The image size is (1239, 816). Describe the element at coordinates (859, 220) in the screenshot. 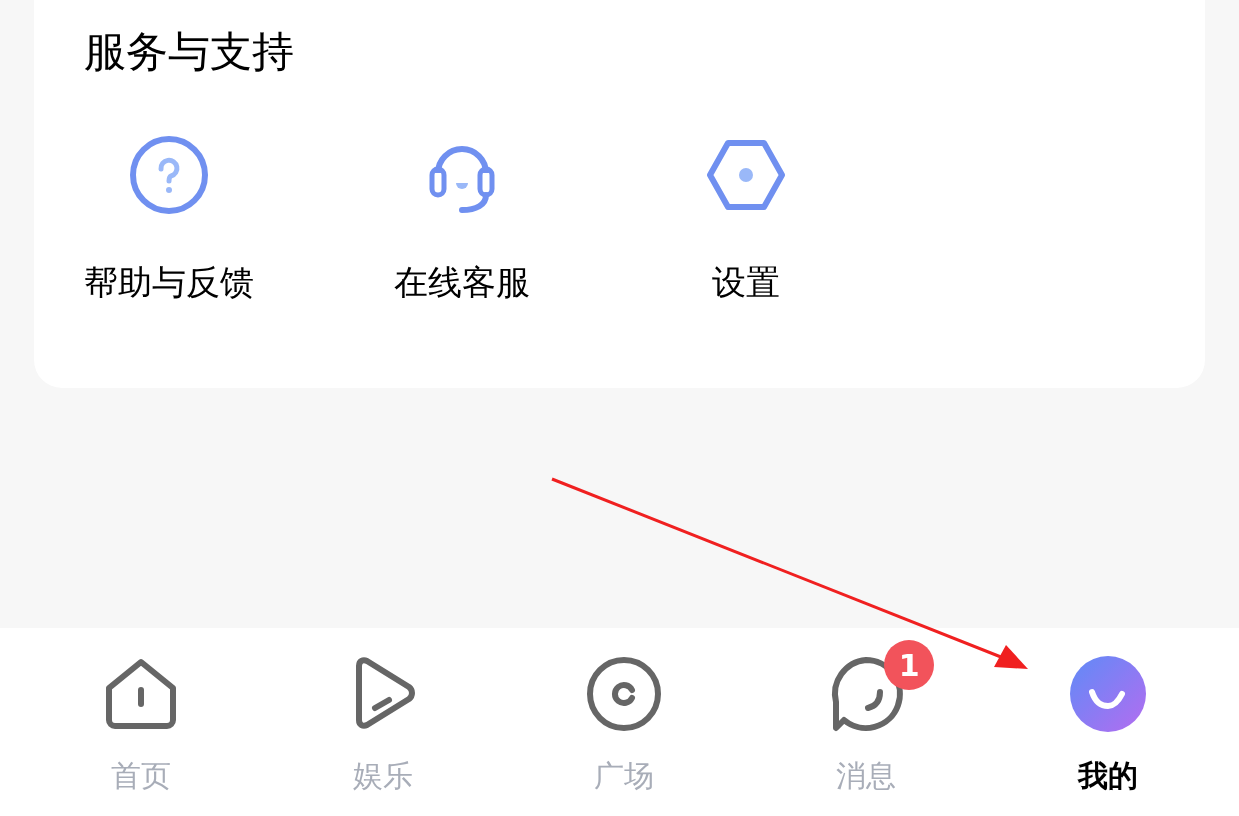

I see `service-item: 设置` at that location.